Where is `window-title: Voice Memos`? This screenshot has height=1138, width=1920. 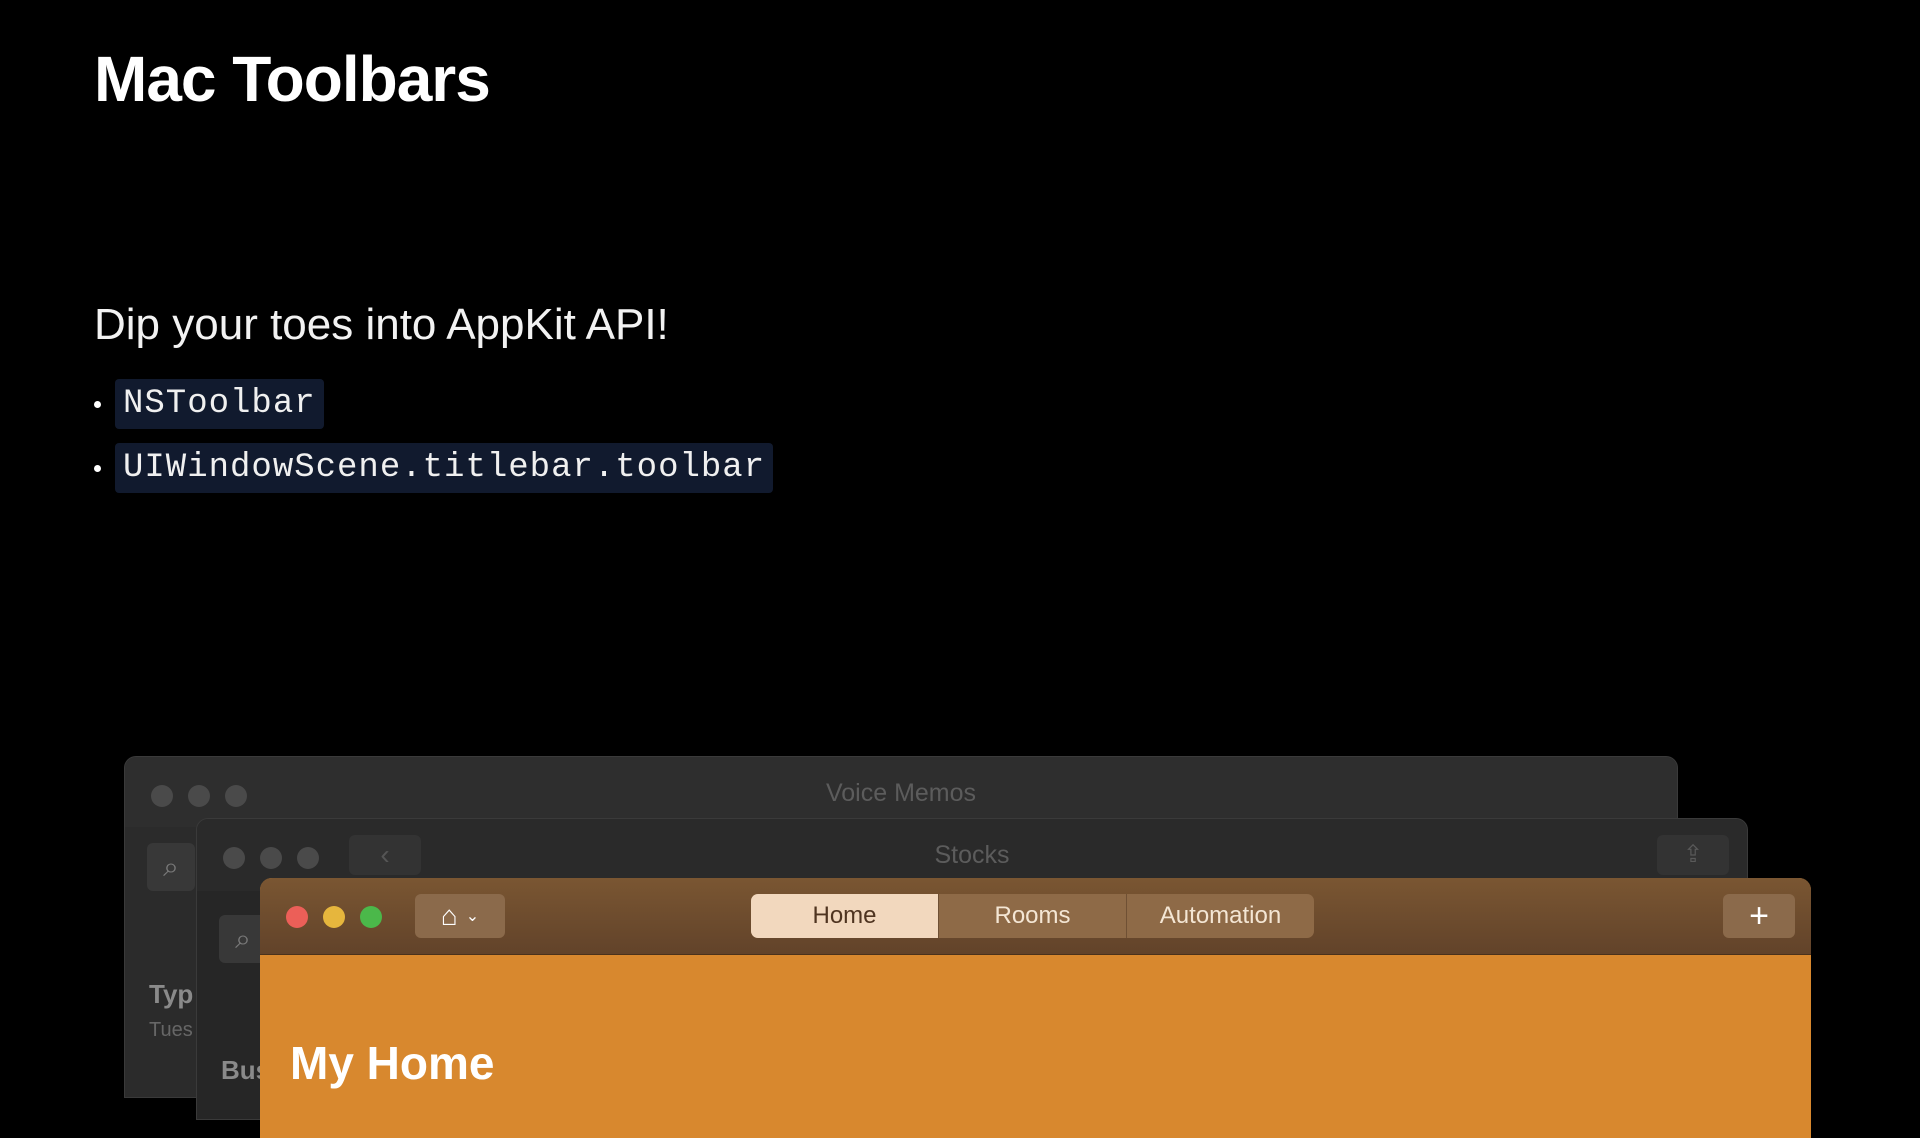 window-title: Voice Memos is located at coordinates (901, 793).